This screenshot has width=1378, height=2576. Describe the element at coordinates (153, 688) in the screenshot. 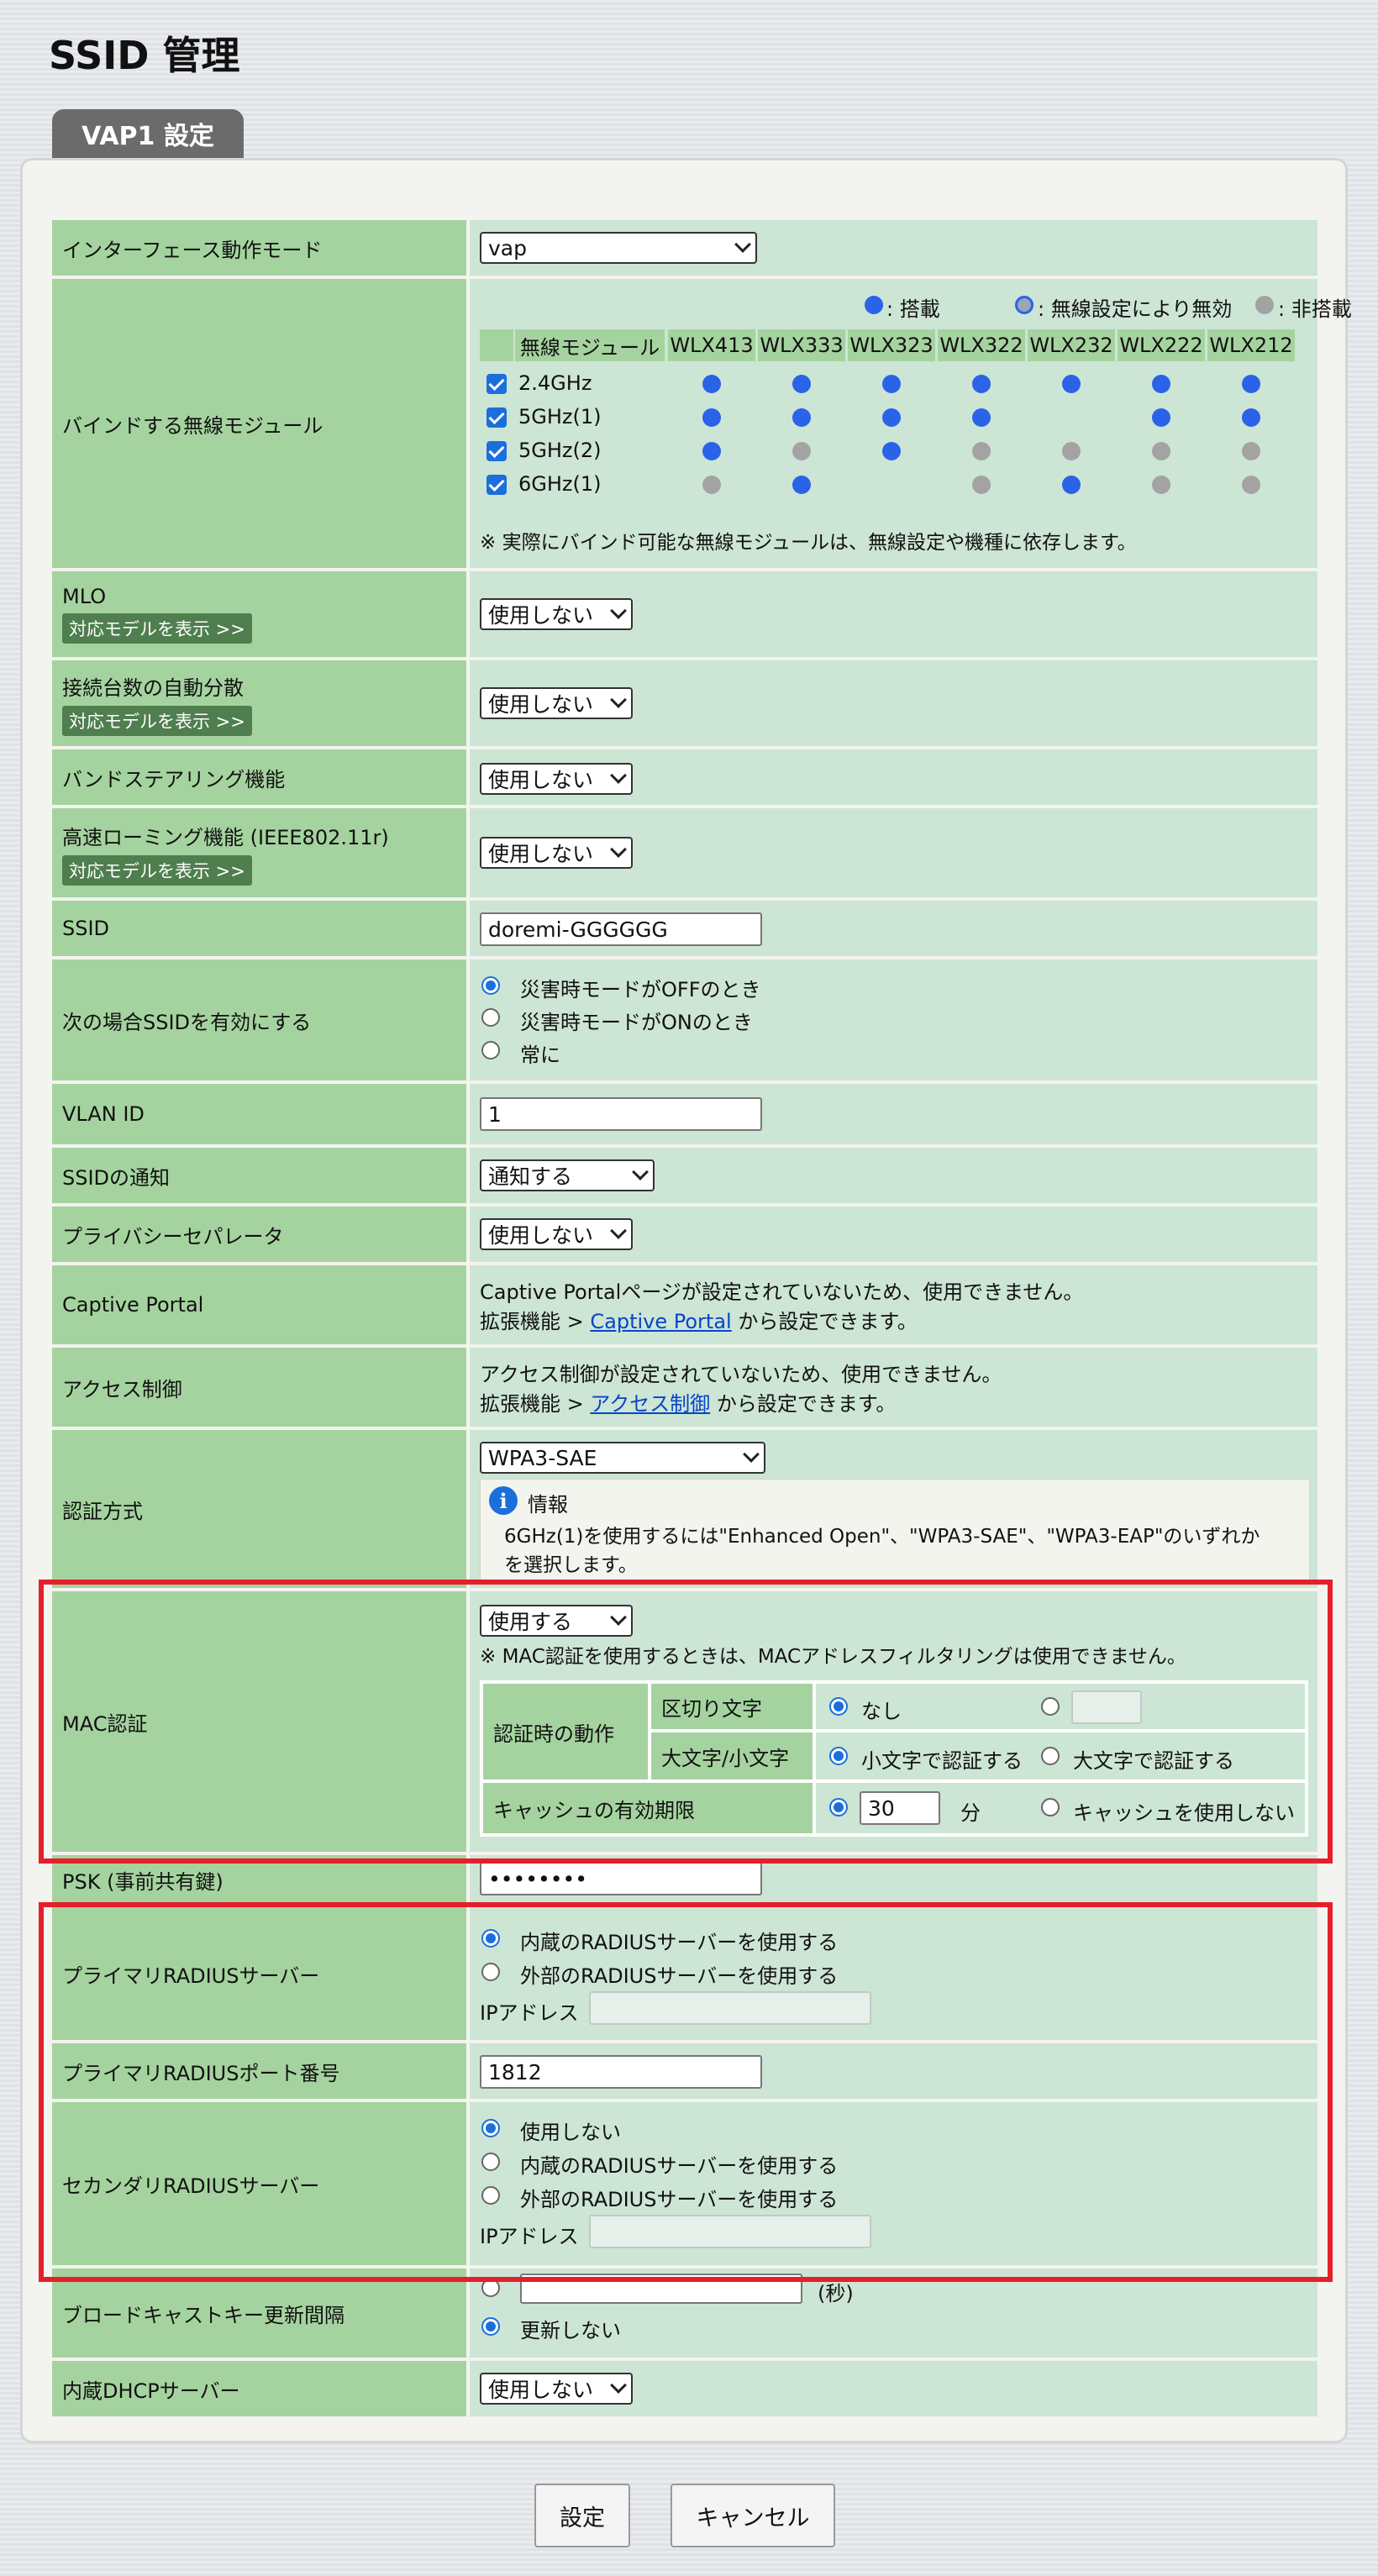

I see `label-text: 接続台数の自動分散` at that location.